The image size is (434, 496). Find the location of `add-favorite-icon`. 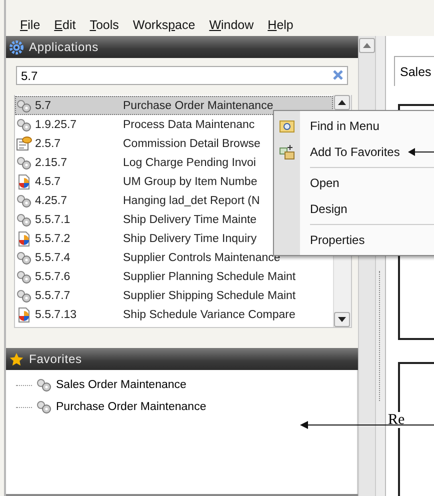

add-favorite-icon is located at coordinates (287, 152).